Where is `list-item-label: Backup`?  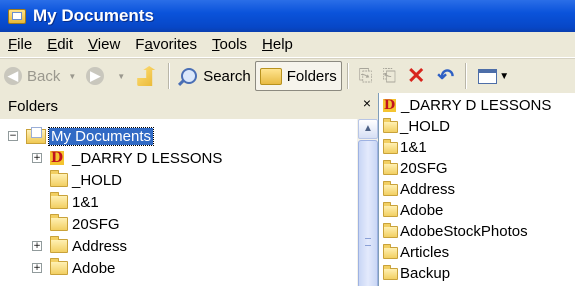 list-item-label: Backup is located at coordinates (425, 273).